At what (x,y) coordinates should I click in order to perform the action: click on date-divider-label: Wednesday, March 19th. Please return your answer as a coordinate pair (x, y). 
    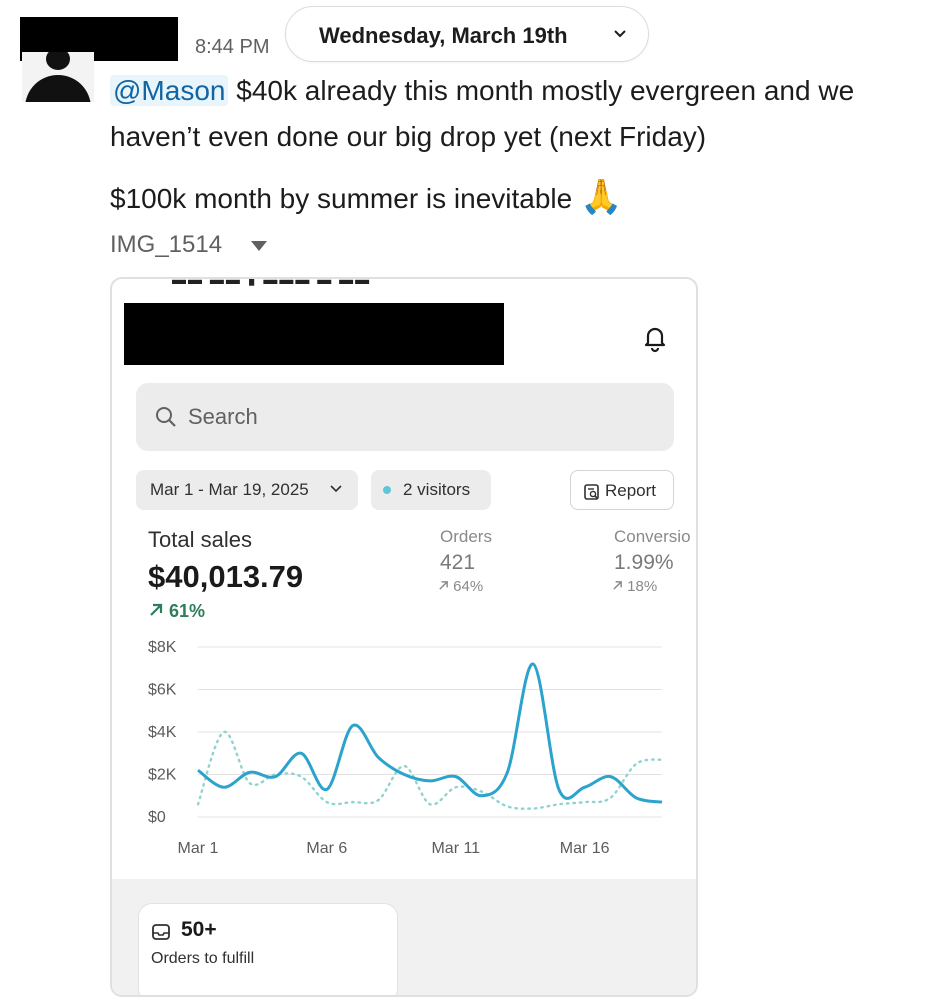
    Looking at the image, I should click on (443, 35).